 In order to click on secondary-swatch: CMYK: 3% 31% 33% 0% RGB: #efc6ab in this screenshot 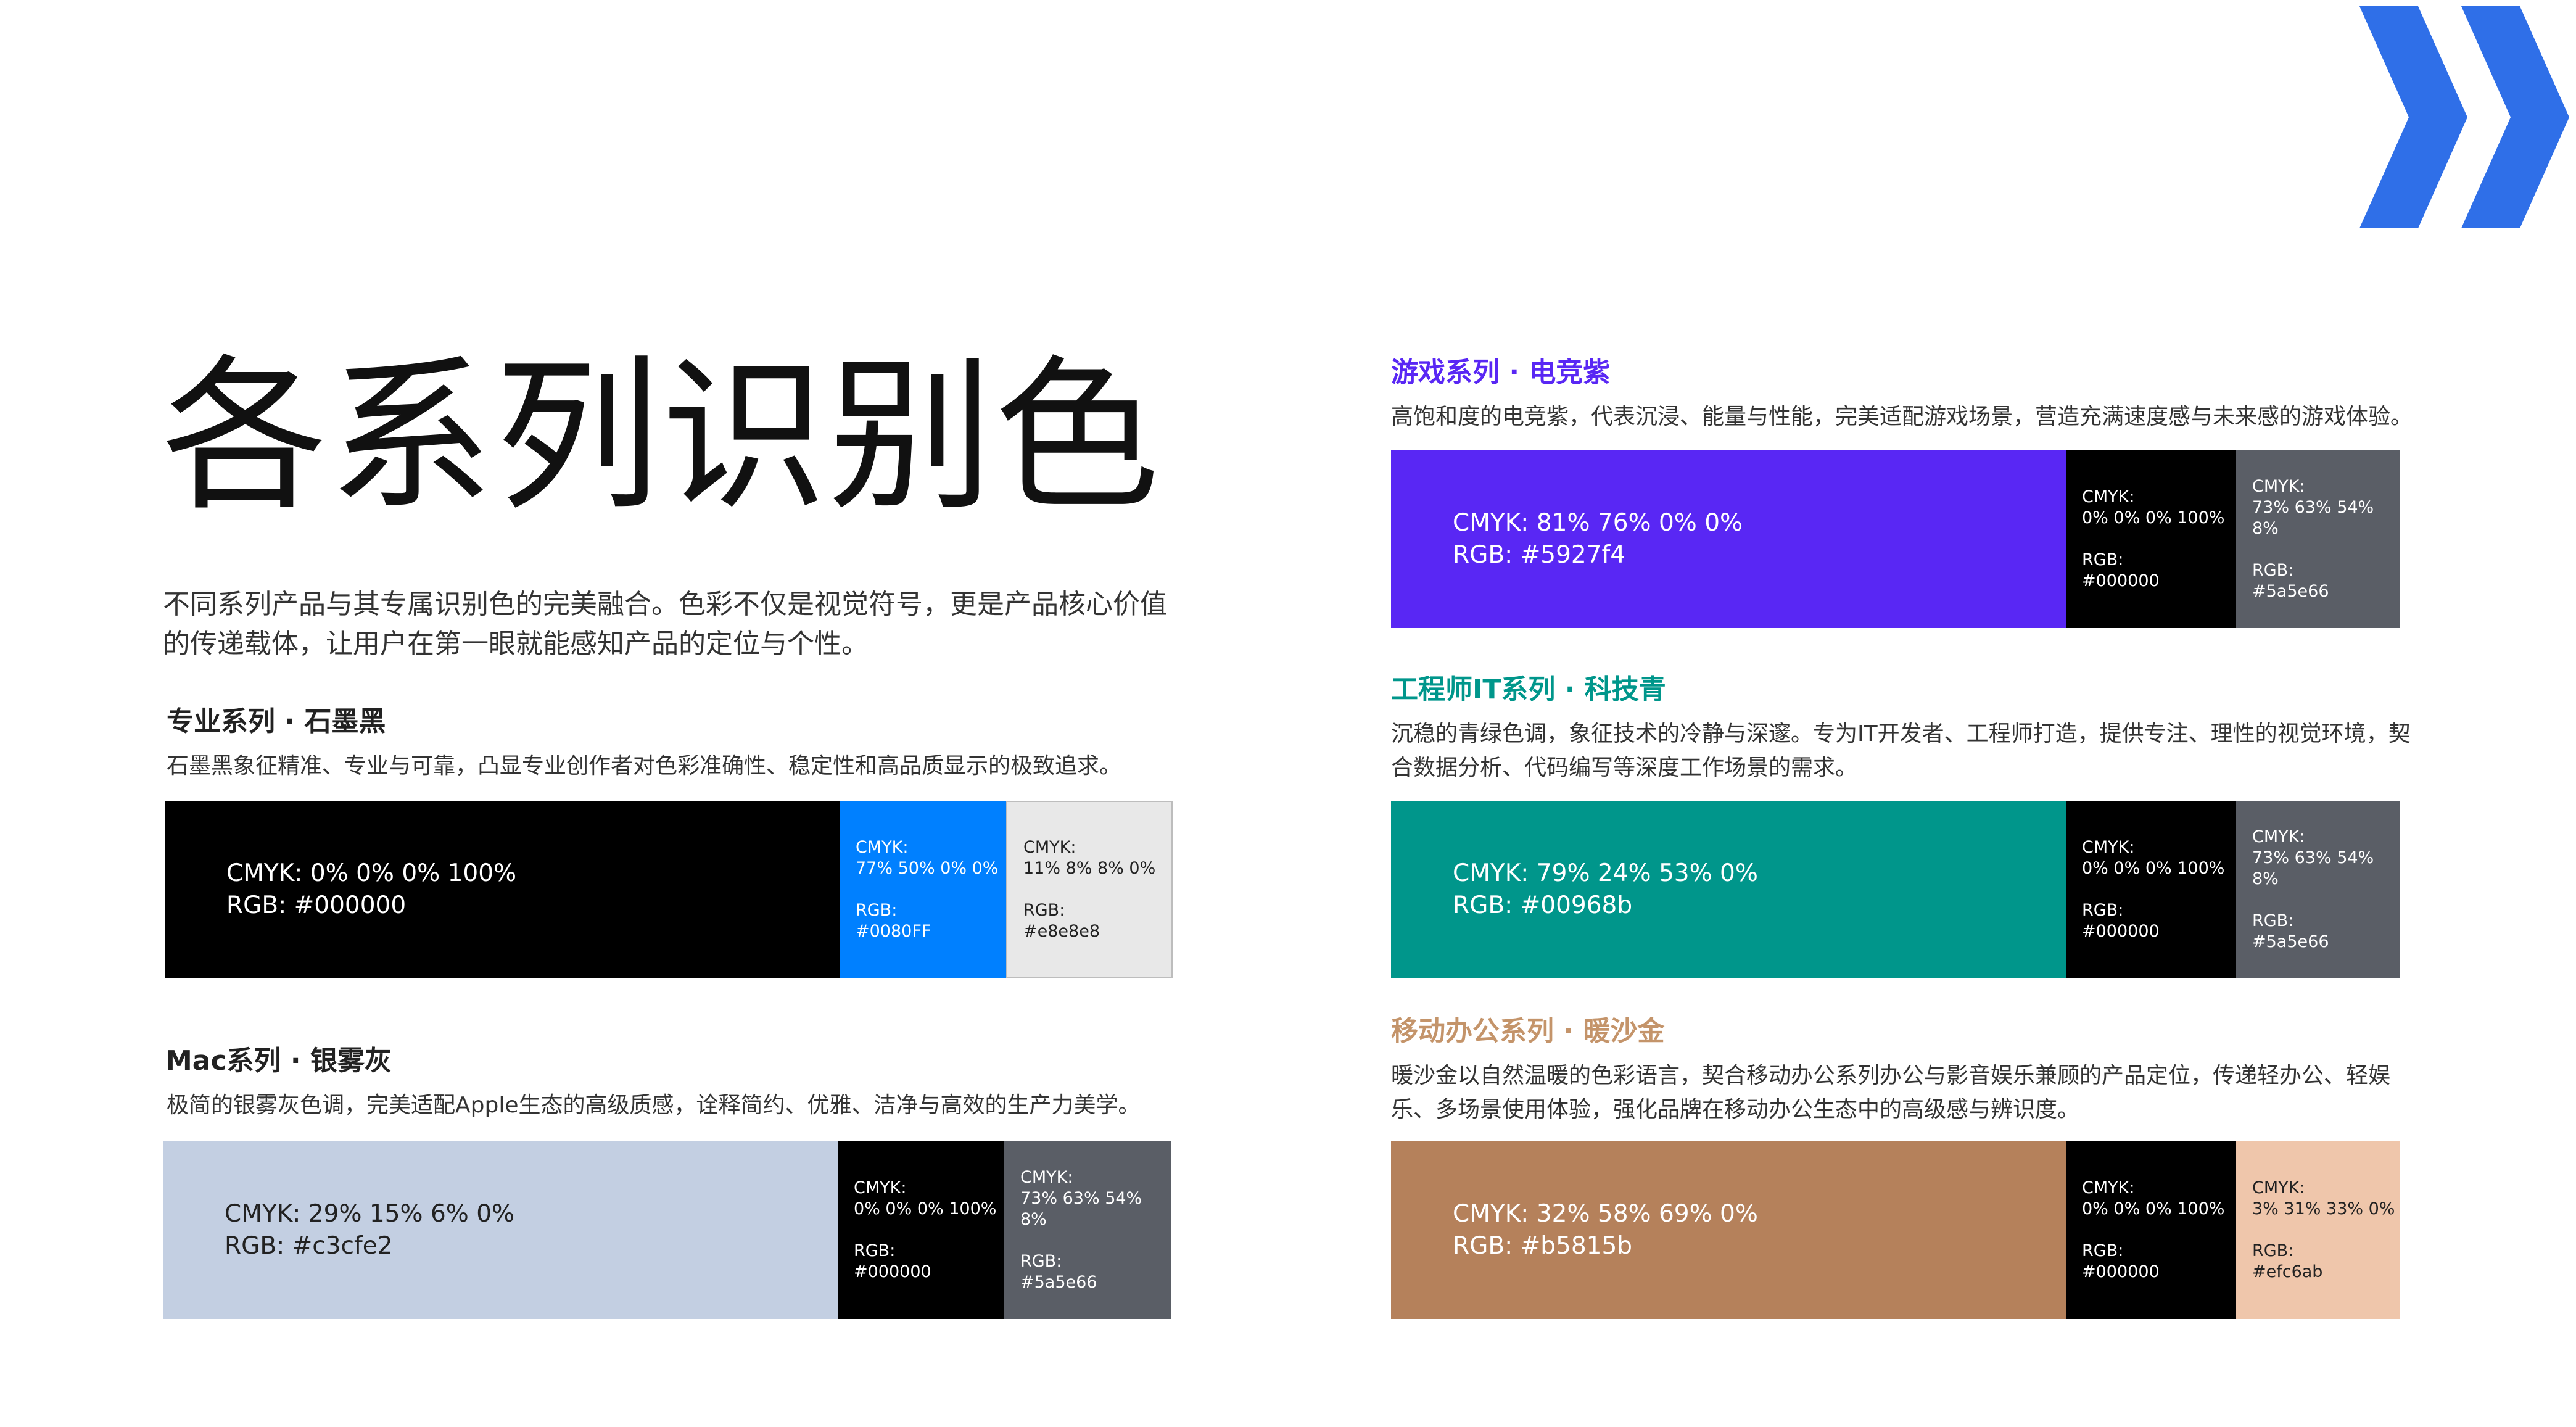, I will do `click(2318, 1230)`.